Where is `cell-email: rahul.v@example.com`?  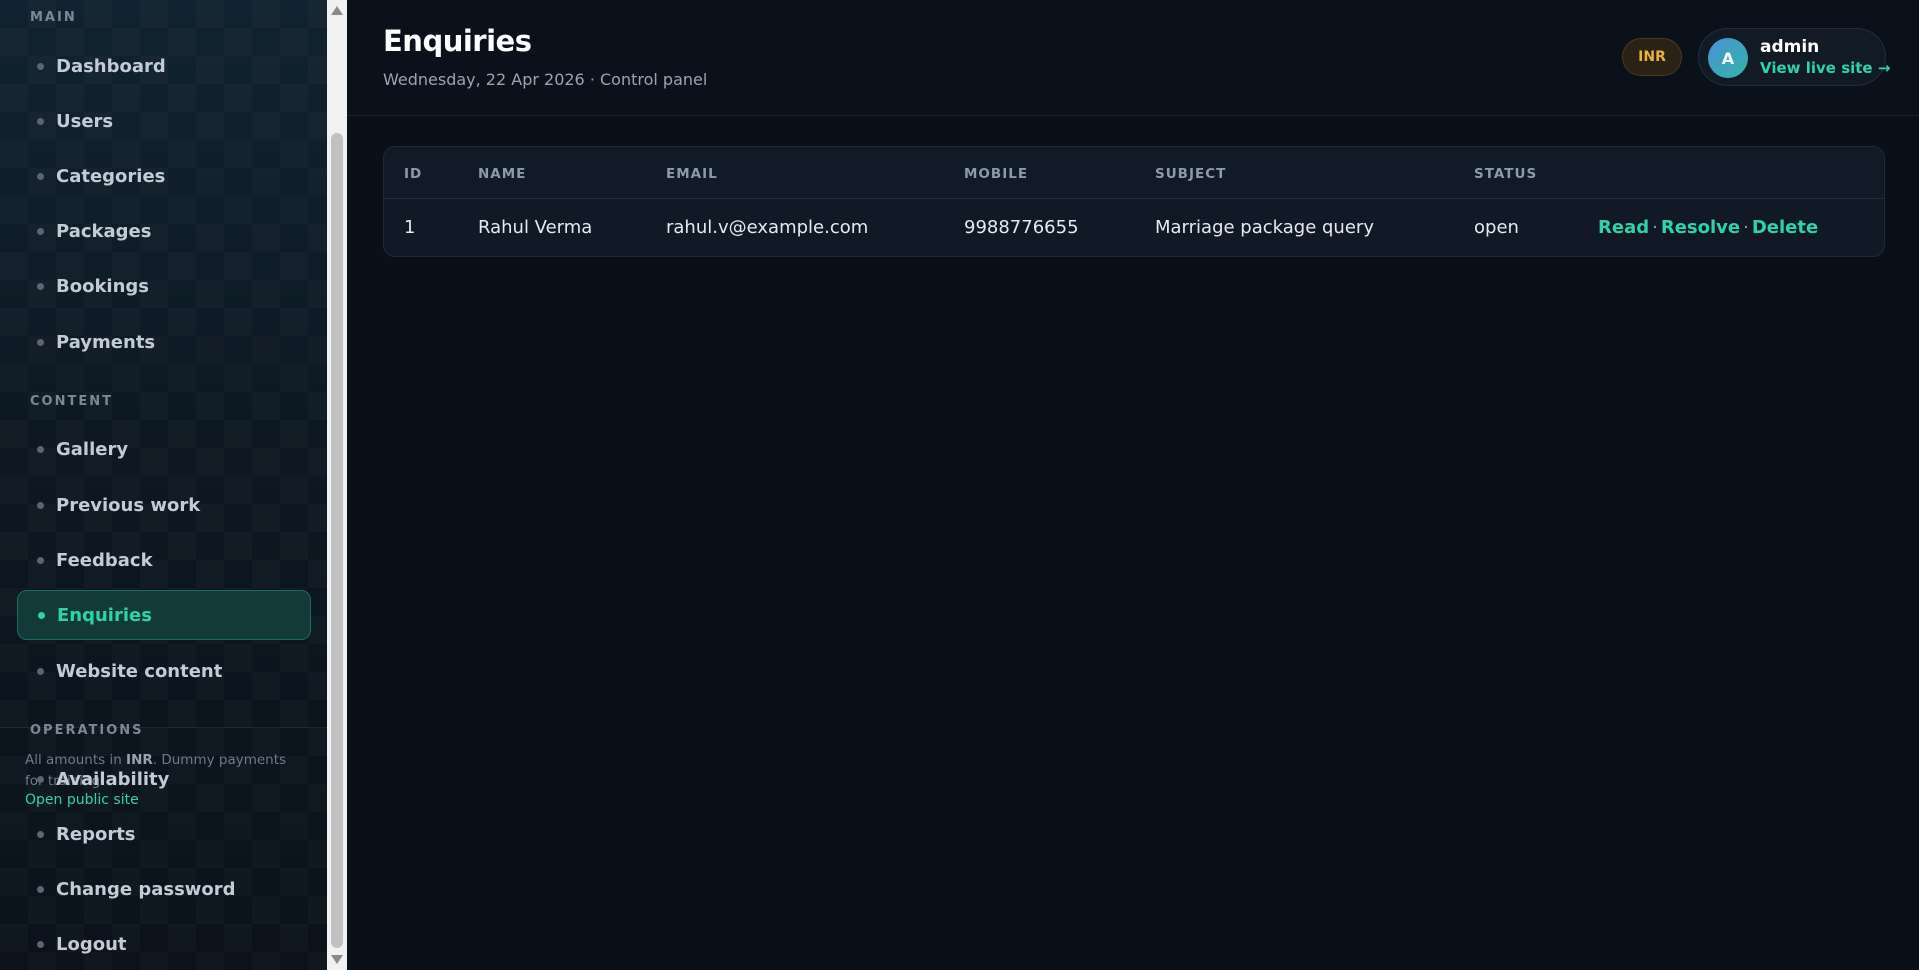
cell-email: rahul.v@example.com is located at coordinates (767, 227).